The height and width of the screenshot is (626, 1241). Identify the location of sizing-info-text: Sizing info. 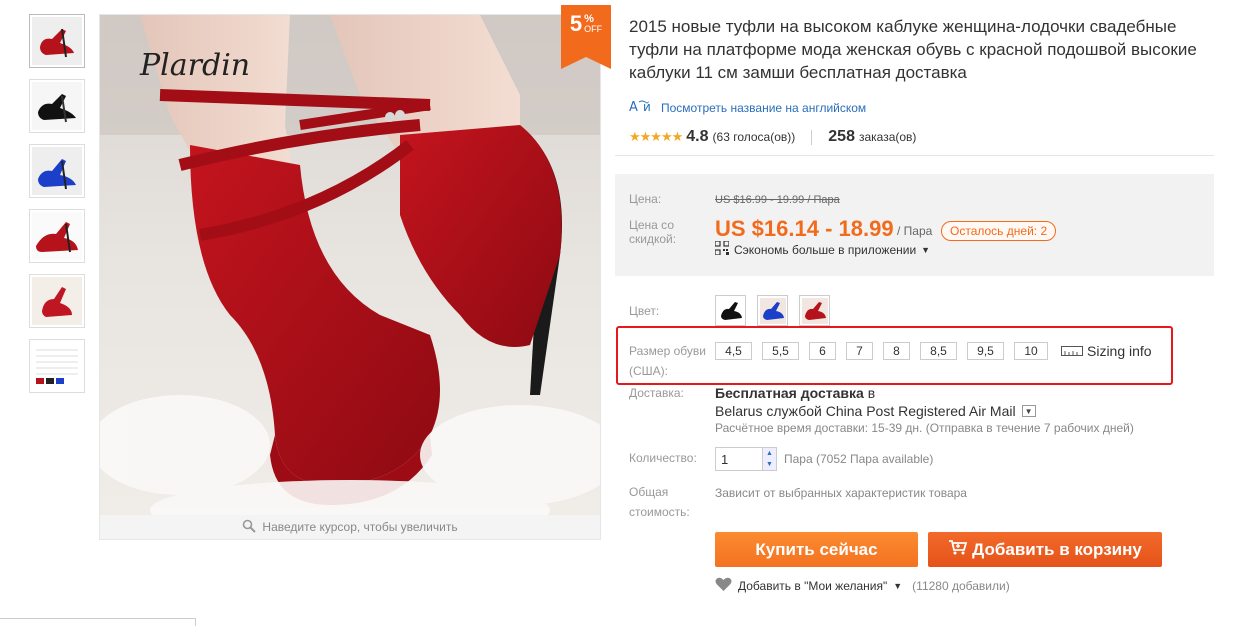
(1119, 351).